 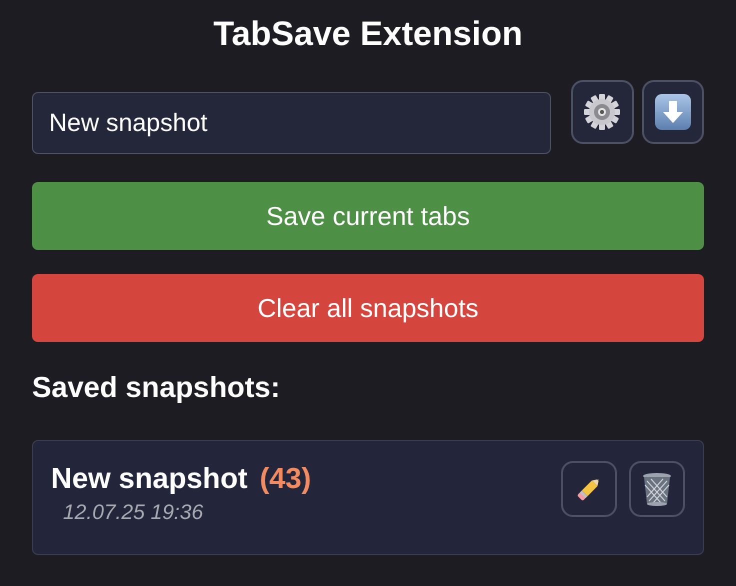 I want to click on download-button, so click(x=673, y=112).